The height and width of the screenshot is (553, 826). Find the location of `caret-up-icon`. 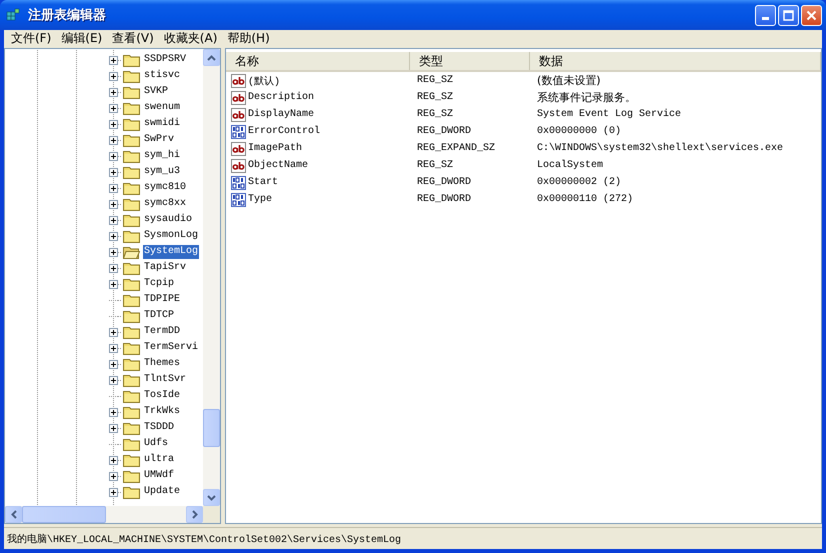

caret-up-icon is located at coordinates (211, 57).